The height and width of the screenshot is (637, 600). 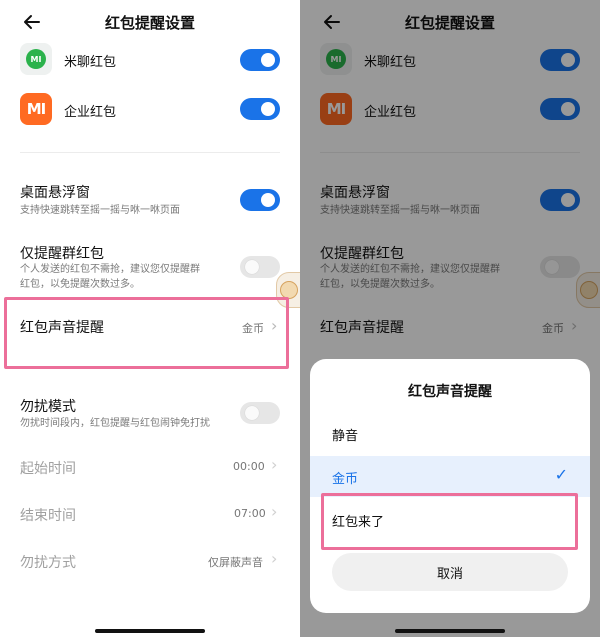 What do you see at coordinates (561, 474) in the screenshot?
I see `checkmark-icon: ✓` at bounding box center [561, 474].